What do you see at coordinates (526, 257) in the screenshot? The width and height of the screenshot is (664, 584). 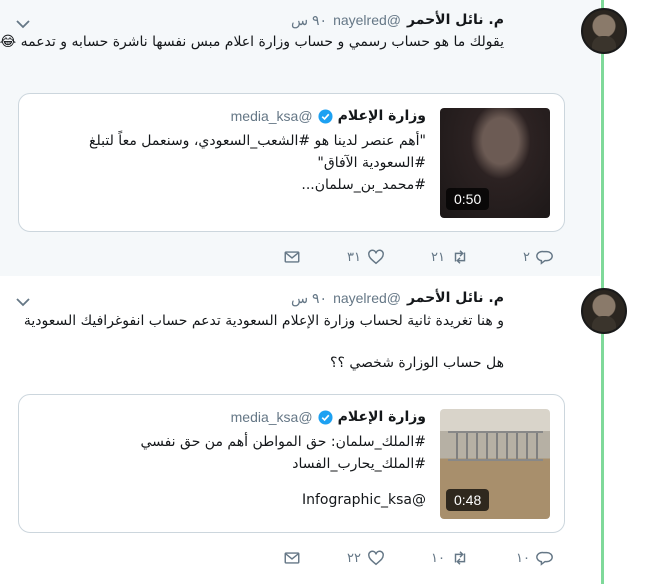 I see `reply-count: ٢` at bounding box center [526, 257].